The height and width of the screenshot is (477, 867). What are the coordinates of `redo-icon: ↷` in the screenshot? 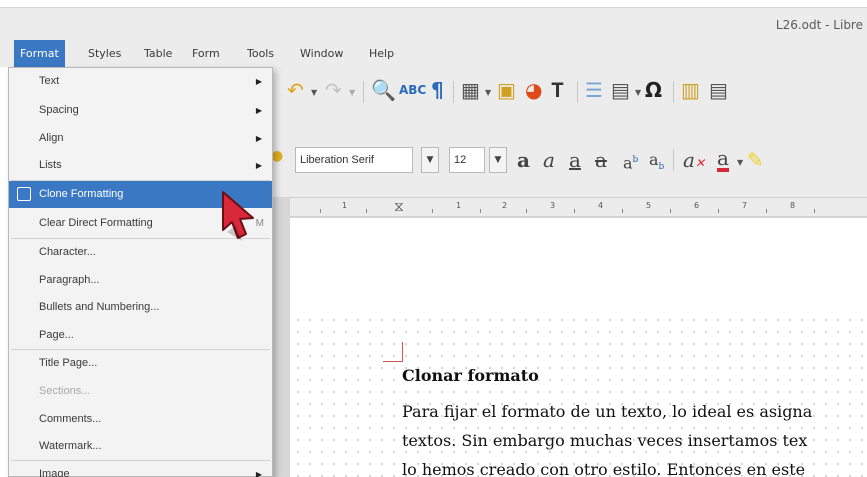 It's located at (333, 90).